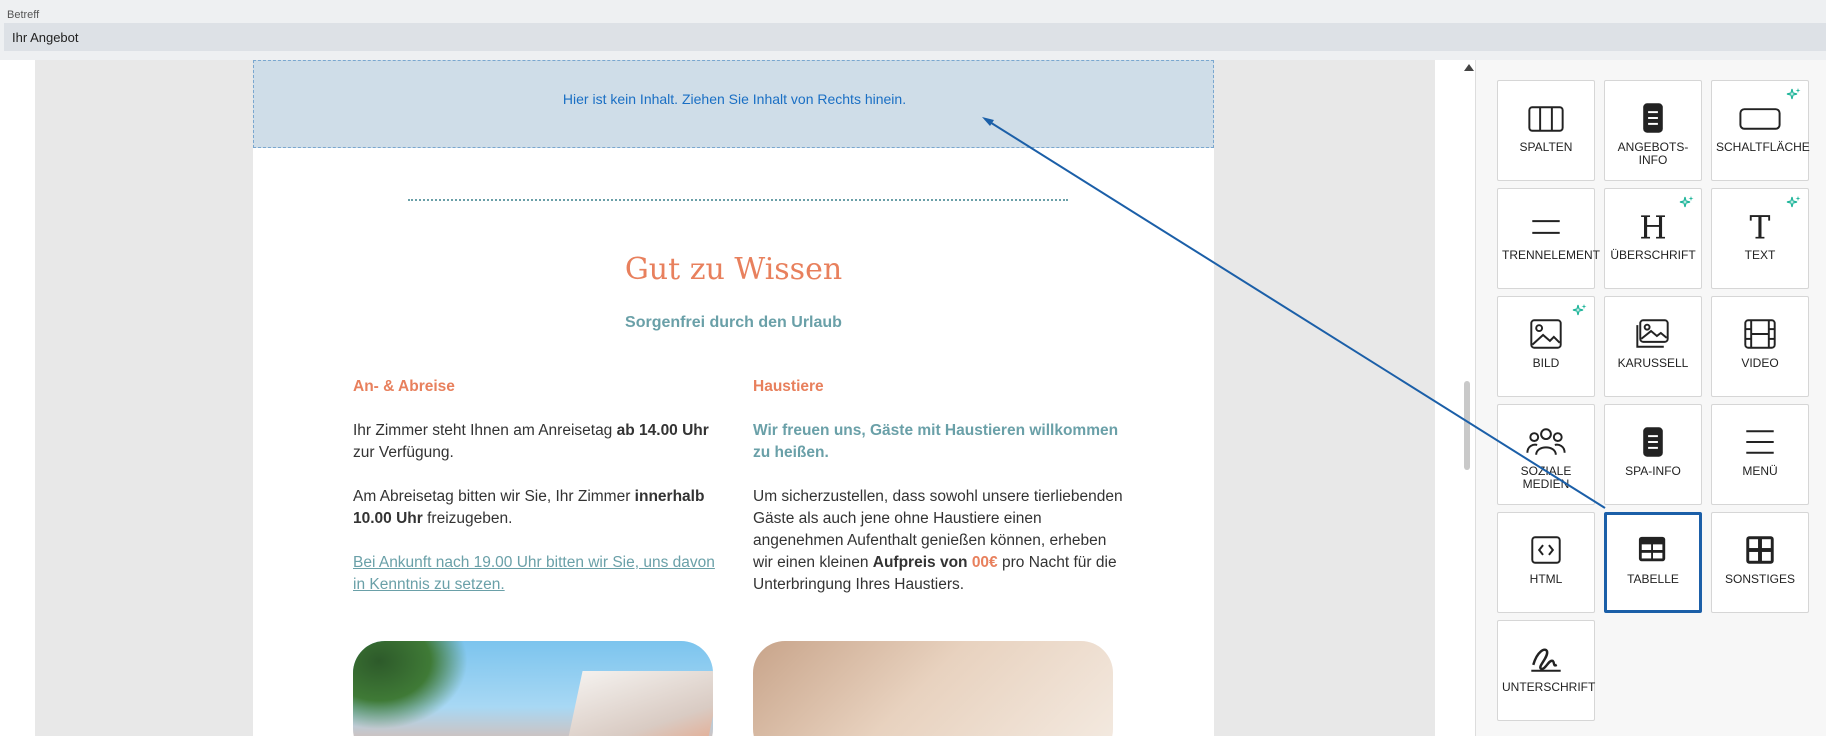 The height and width of the screenshot is (736, 1826). I want to click on text-icon: T, so click(1760, 227).